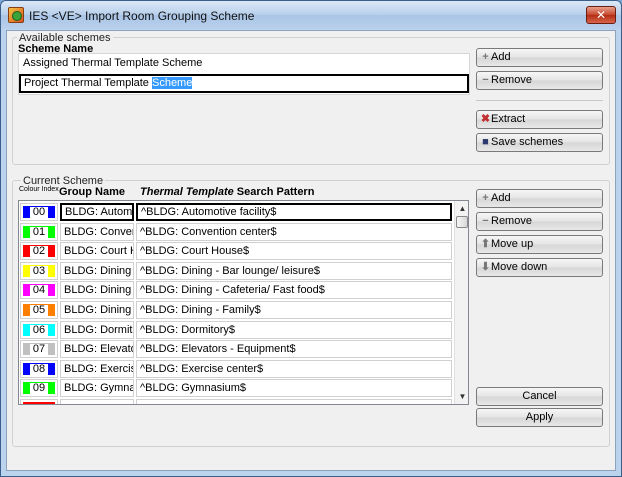  I want to click on scroll-up-icon: ▲, so click(461, 208).